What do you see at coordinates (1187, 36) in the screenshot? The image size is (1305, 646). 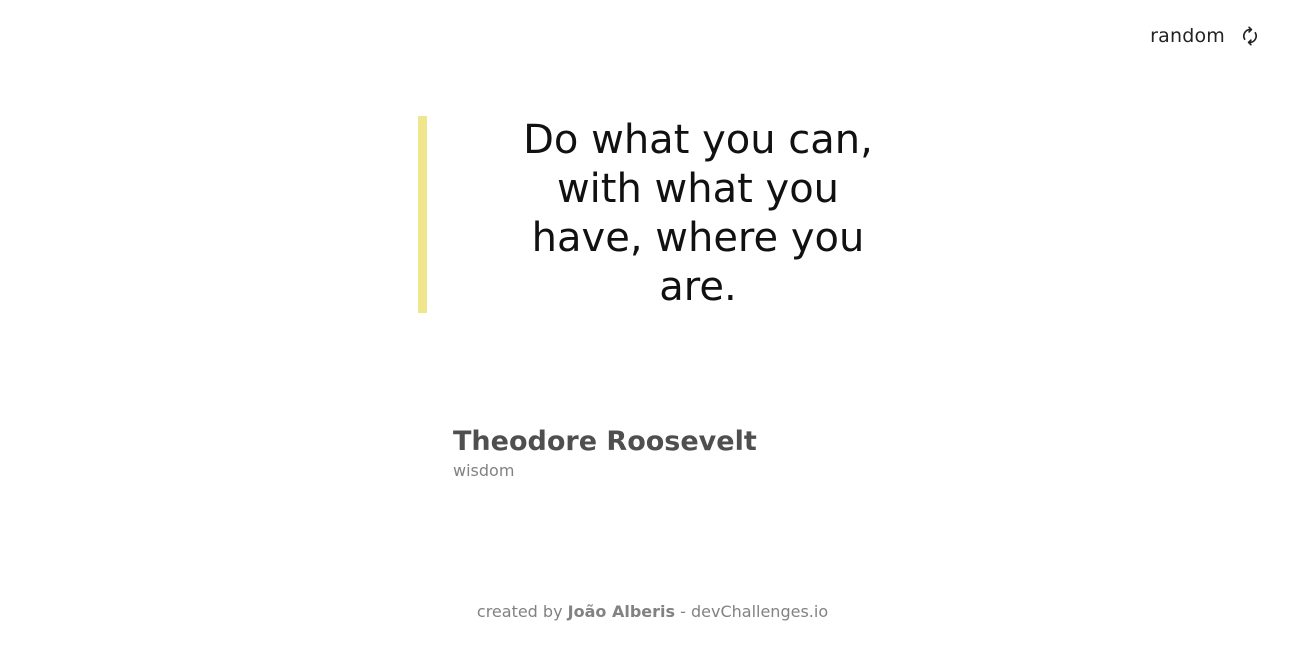 I see `random-label: random` at bounding box center [1187, 36].